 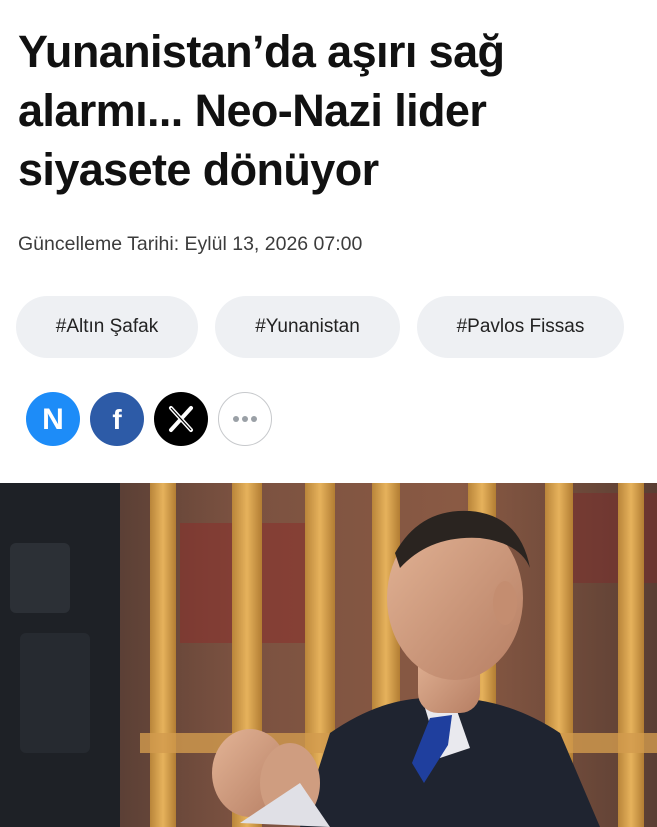 What do you see at coordinates (190, 244) in the screenshot?
I see `updated-date: Güncelleme Tarihi: Eylül 13, 2026 07:00` at bounding box center [190, 244].